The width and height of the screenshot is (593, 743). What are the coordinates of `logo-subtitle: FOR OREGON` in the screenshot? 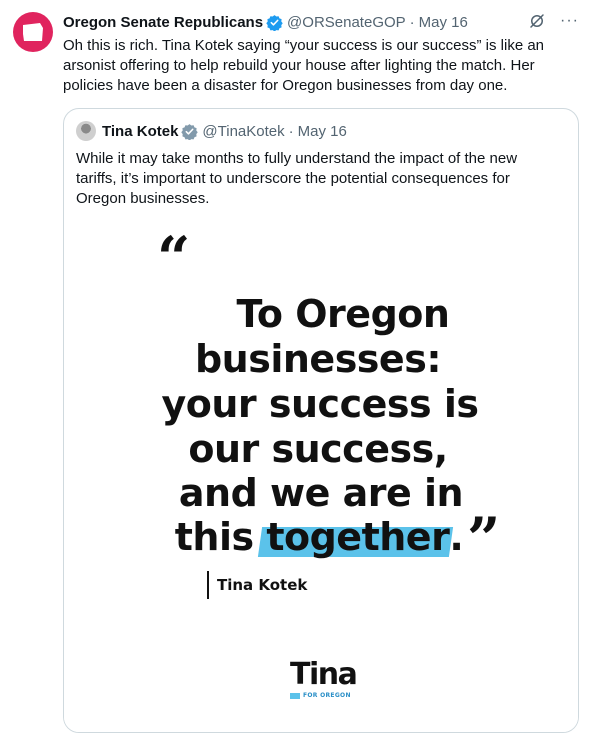 It's located at (327, 695).